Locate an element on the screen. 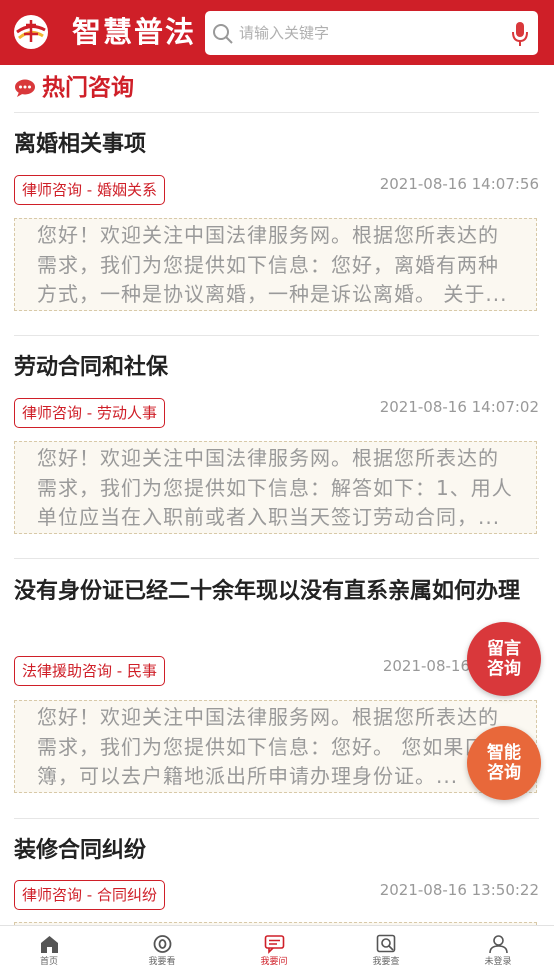 Image resolution: width=554 pixels, height=970 pixels. post-title: 装修合同纠纷 is located at coordinates (269, 850).